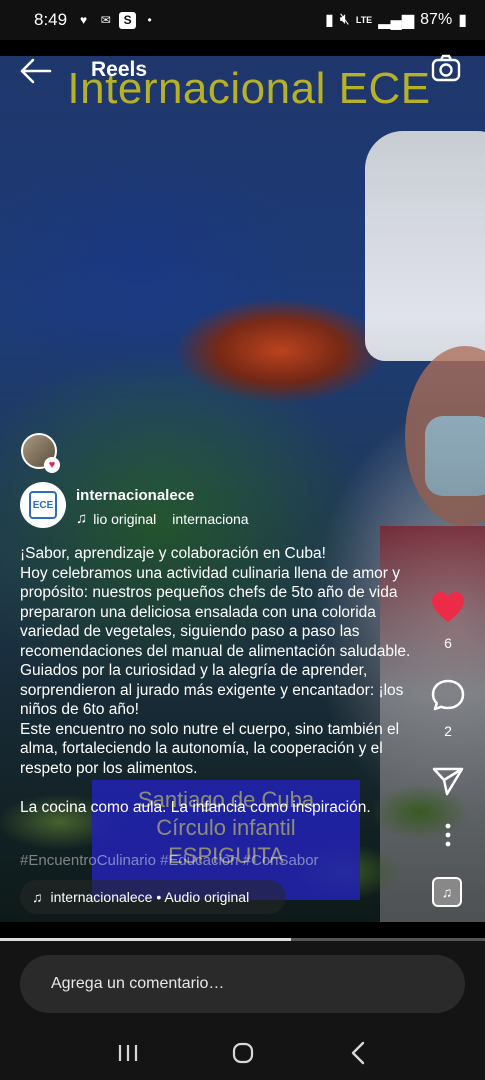 The height and width of the screenshot is (1080, 485). Describe the element at coordinates (448, 607) in the screenshot. I see `heart-icon` at that location.